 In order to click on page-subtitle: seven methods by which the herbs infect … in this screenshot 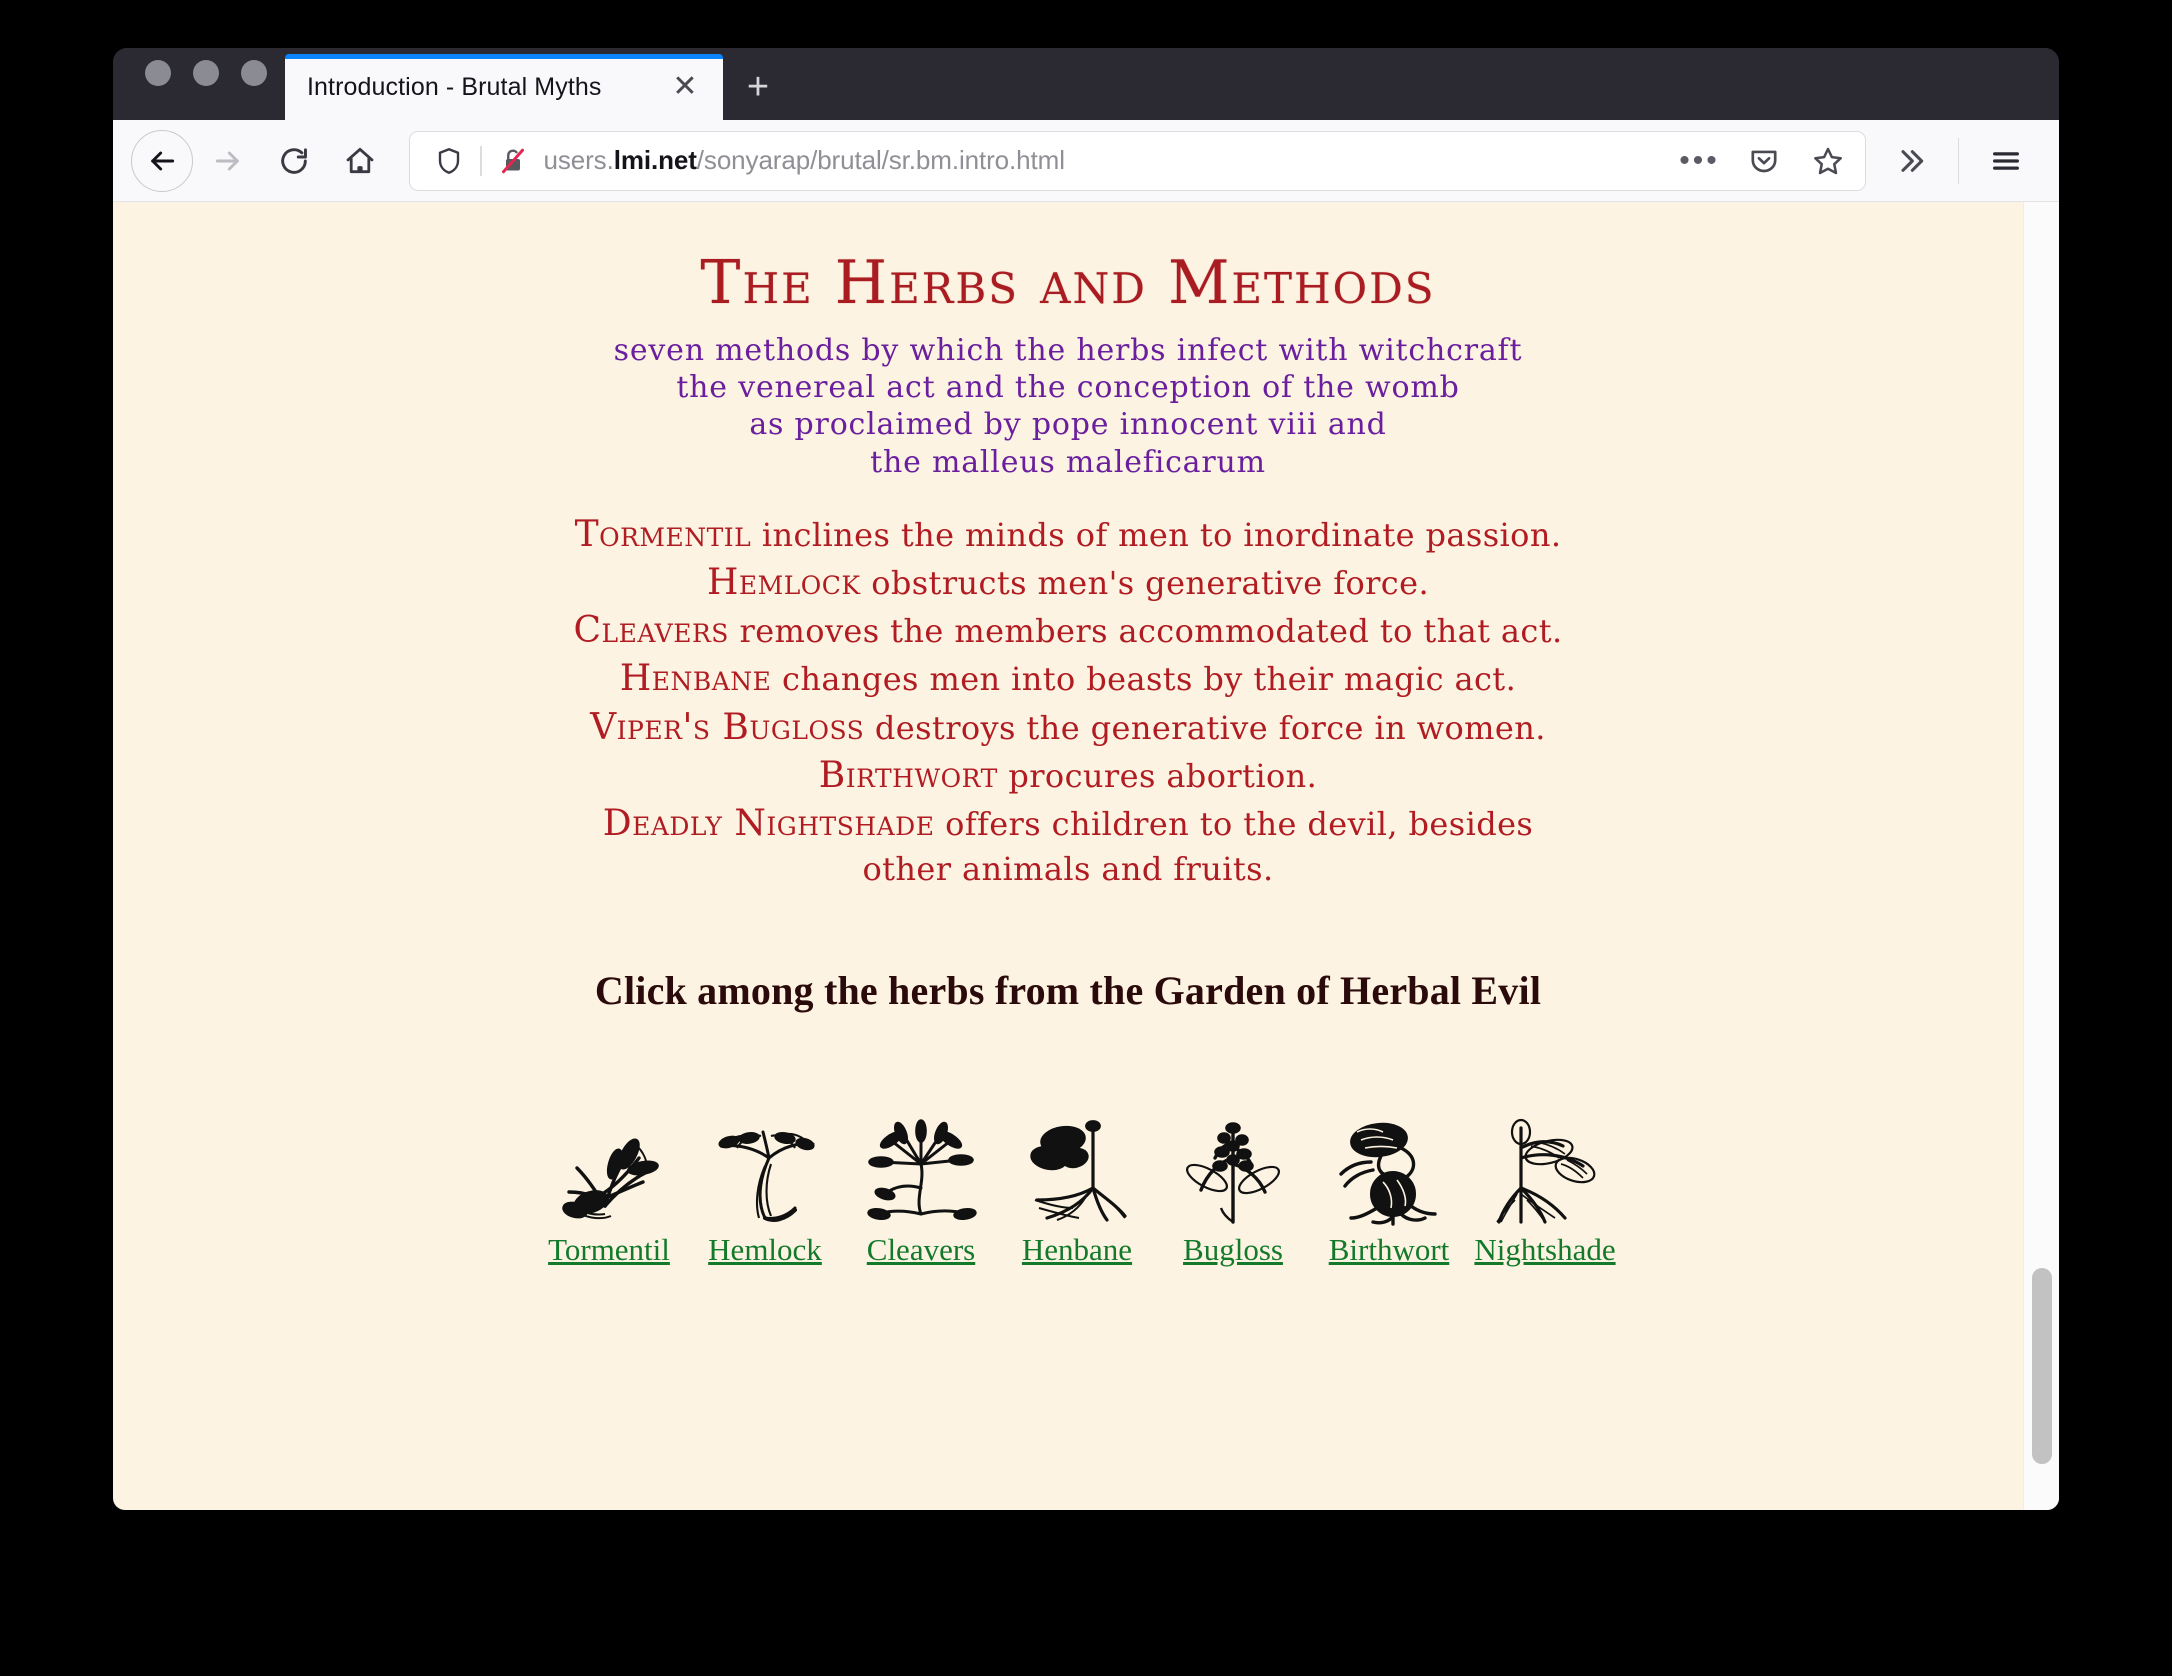, I will do `click(1068, 406)`.